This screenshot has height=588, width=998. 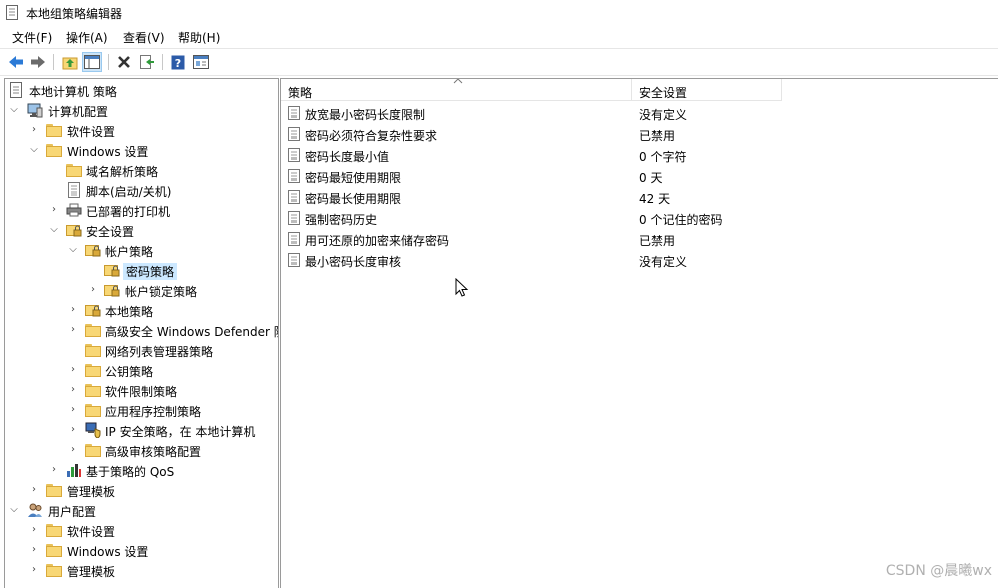 I want to click on policy-editor-icon, so click(x=12, y=12).